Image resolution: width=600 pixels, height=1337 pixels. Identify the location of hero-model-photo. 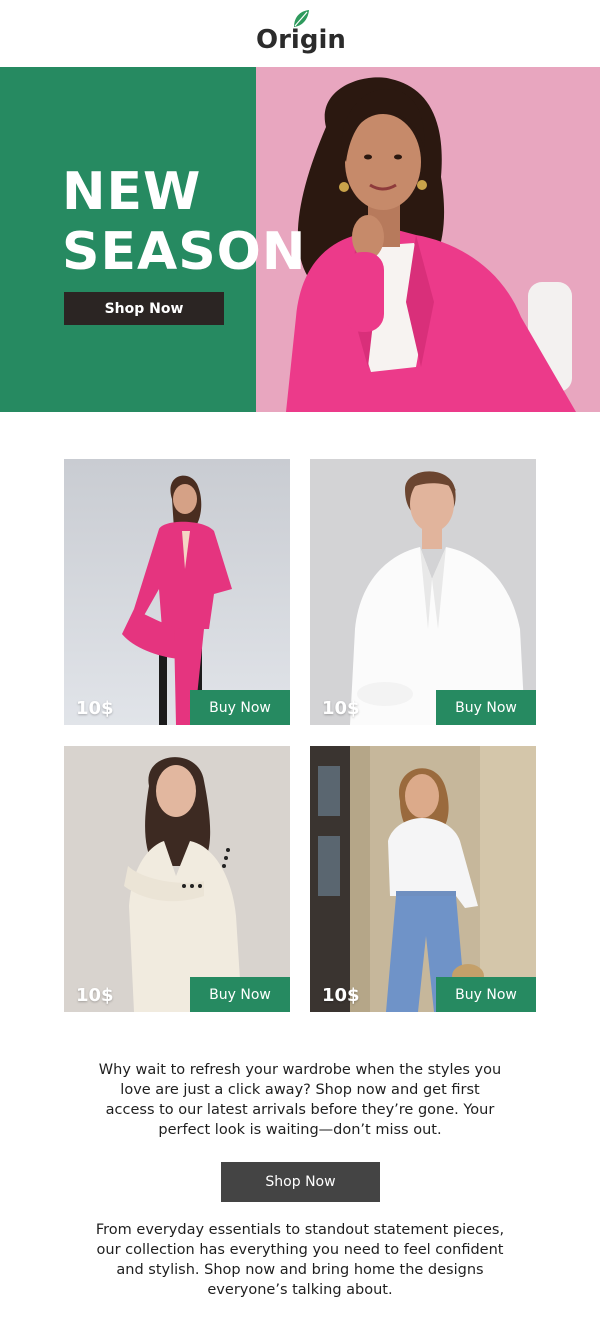
(428, 239).